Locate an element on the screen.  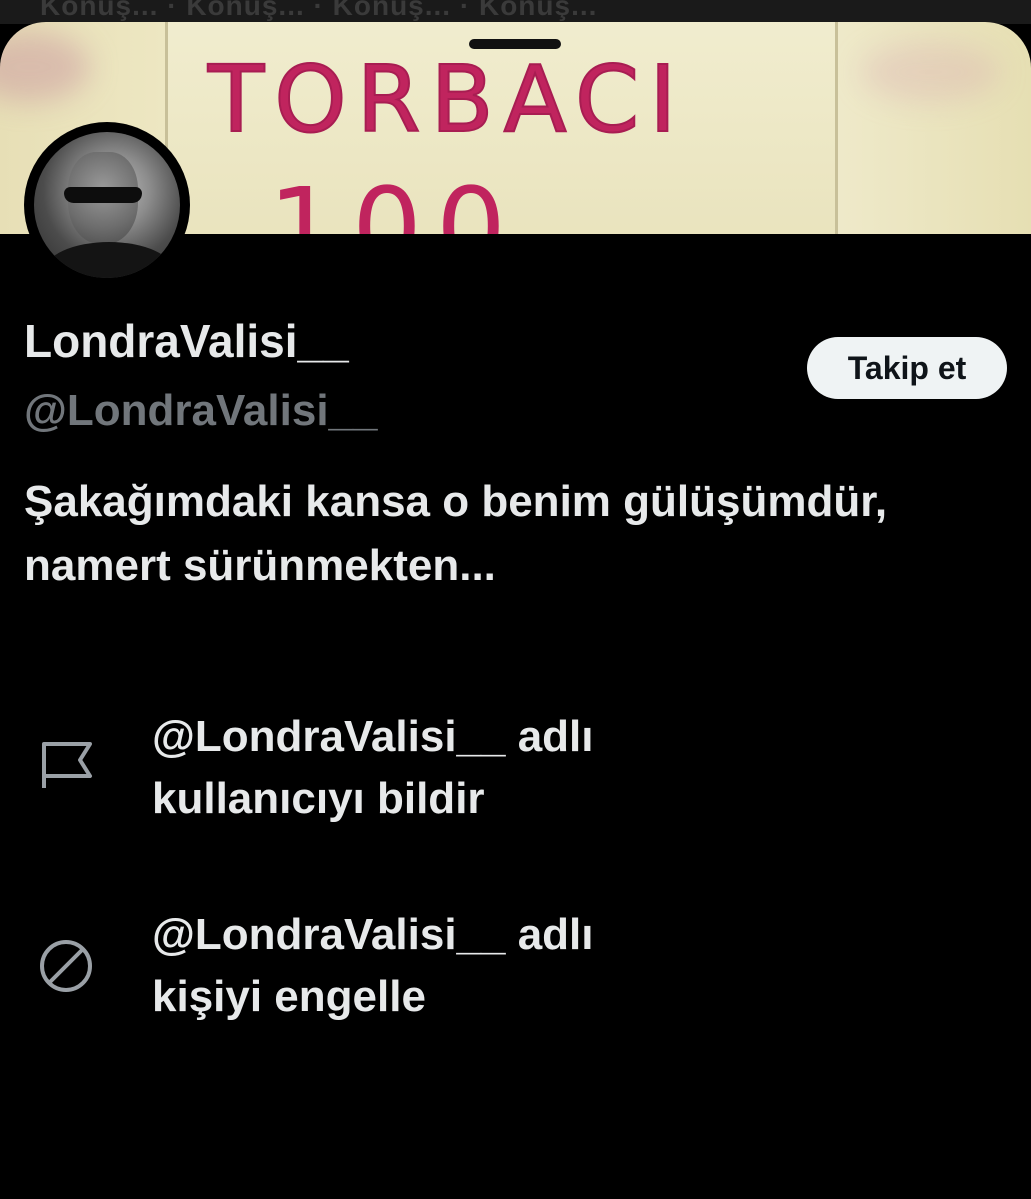
sign-text-top: TORBACI is located at coordinates (446, 99).